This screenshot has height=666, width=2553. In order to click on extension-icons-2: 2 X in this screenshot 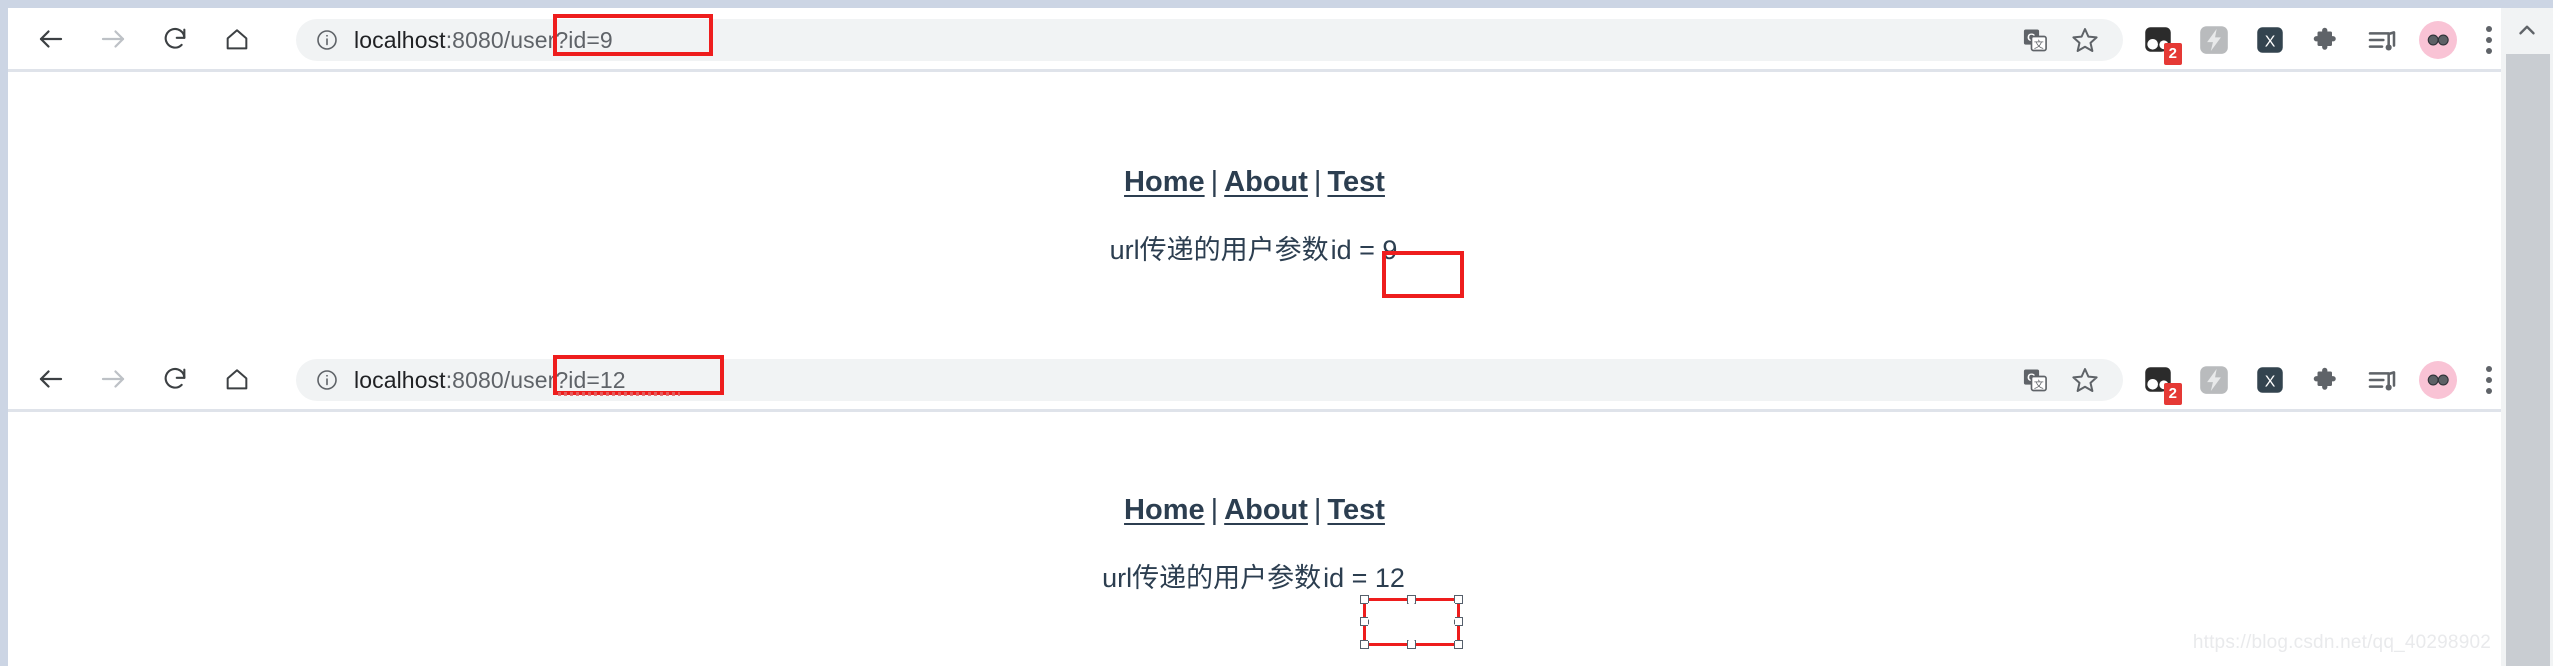, I will do `click(2321, 382)`.